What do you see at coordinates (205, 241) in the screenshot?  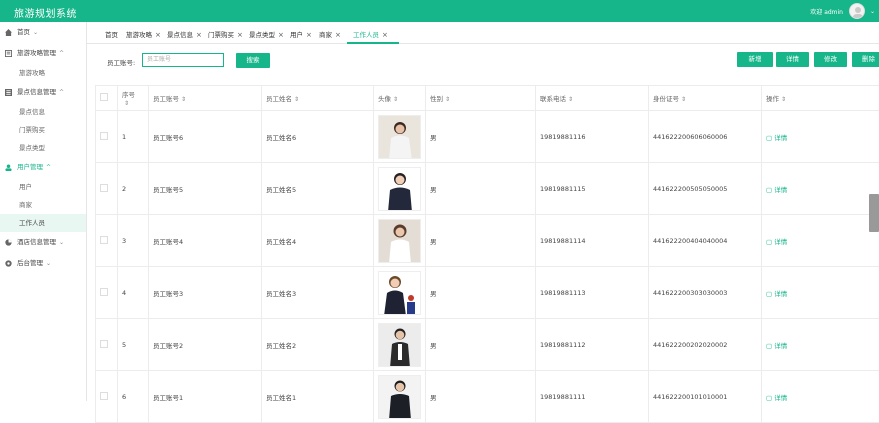 I see `cell-account: 员工账号4` at bounding box center [205, 241].